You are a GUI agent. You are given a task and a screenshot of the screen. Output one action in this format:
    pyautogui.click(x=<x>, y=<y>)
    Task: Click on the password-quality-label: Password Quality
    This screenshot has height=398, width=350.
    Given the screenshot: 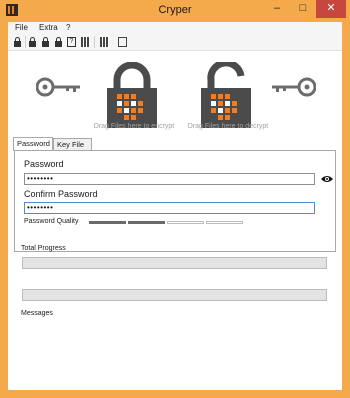 What is the action you would take?
    pyautogui.click(x=51, y=221)
    